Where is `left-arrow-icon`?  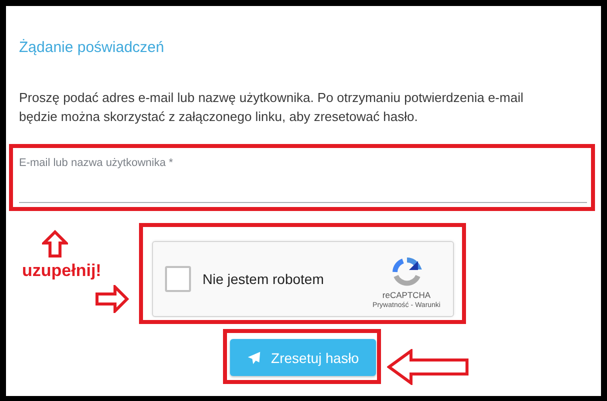
left-arrow-icon is located at coordinates (428, 367).